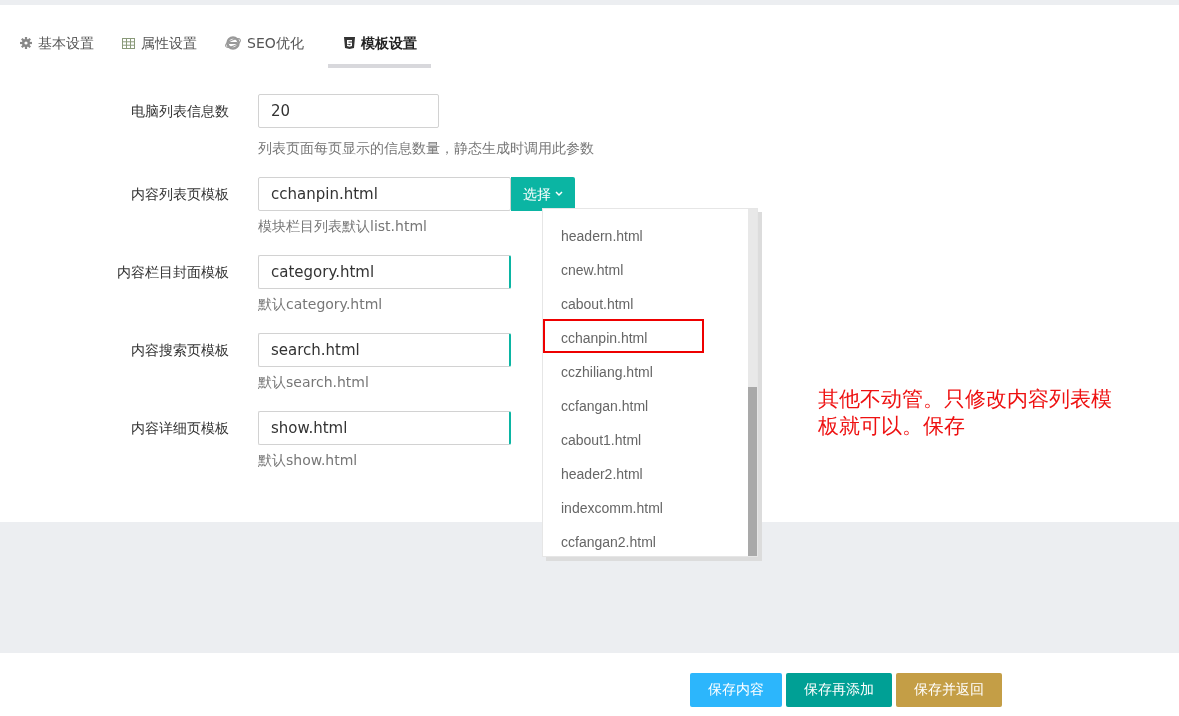  Describe the element at coordinates (623, 234) in the screenshot. I see `dropdown-item: headern.html` at that location.